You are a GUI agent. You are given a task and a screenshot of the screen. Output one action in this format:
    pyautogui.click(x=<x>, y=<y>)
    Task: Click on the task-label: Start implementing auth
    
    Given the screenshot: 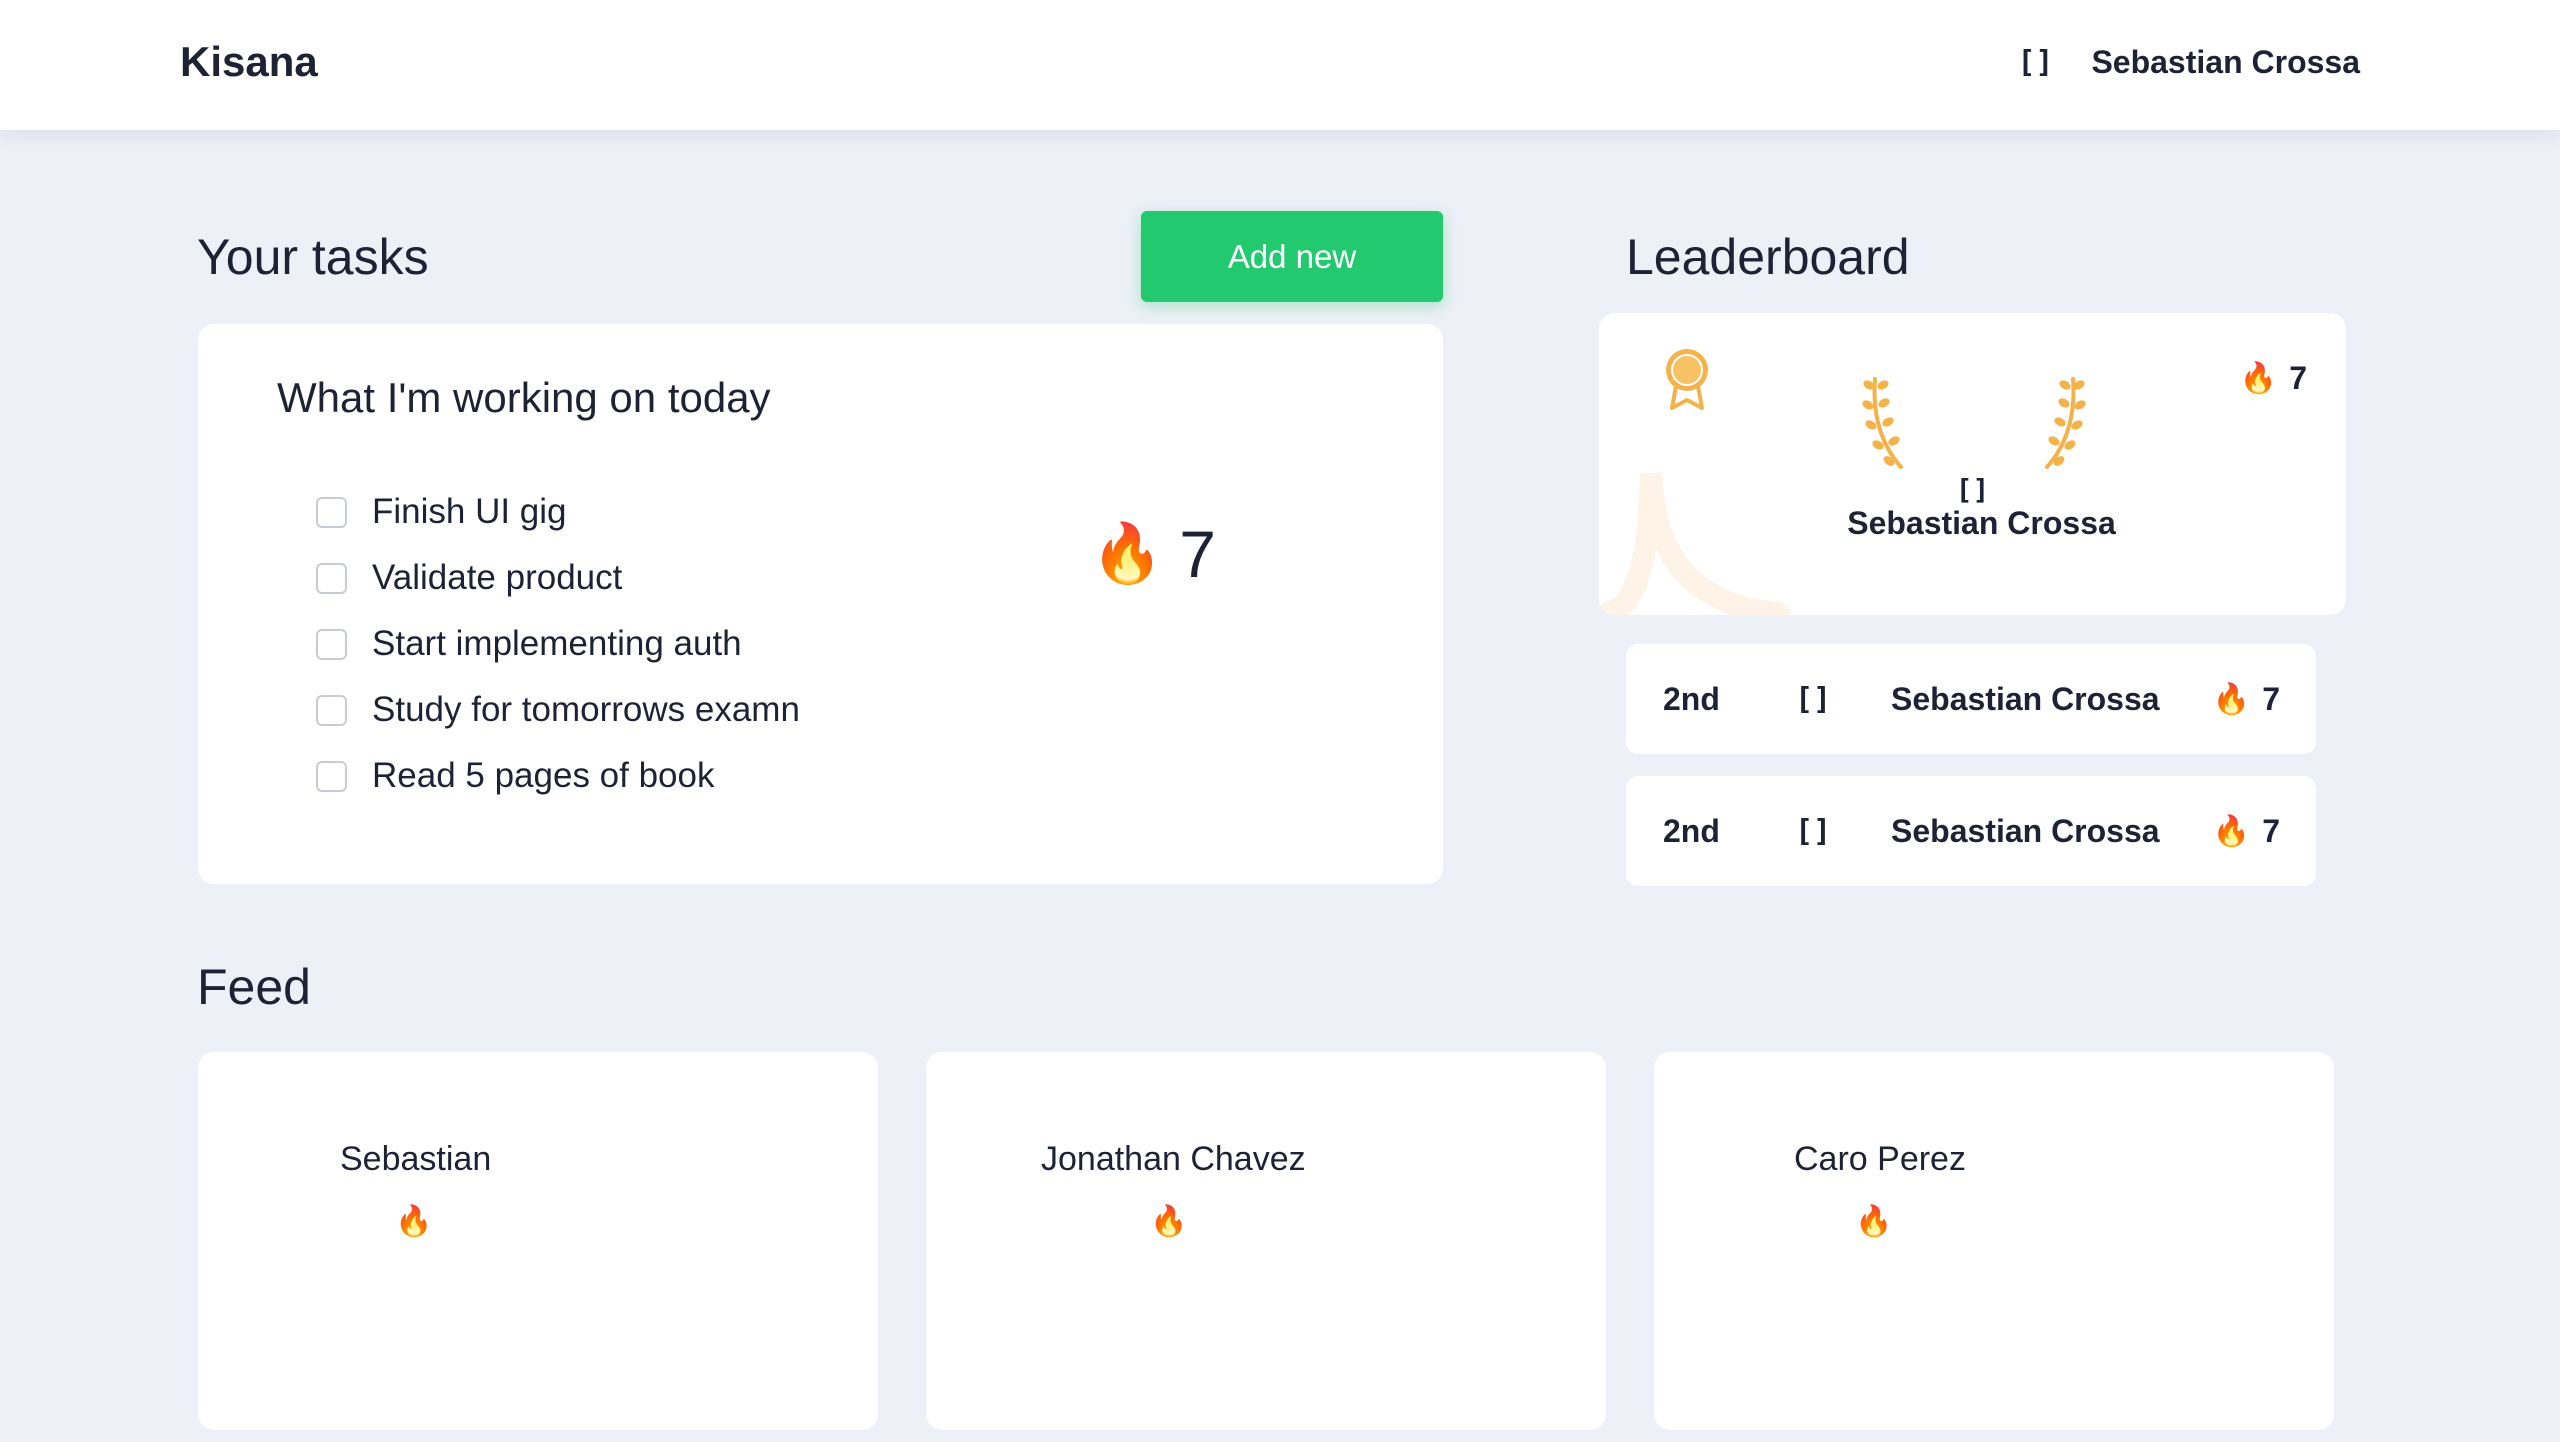 What is the action you would take?
    pyautogui.click(x=557, y=643)
    